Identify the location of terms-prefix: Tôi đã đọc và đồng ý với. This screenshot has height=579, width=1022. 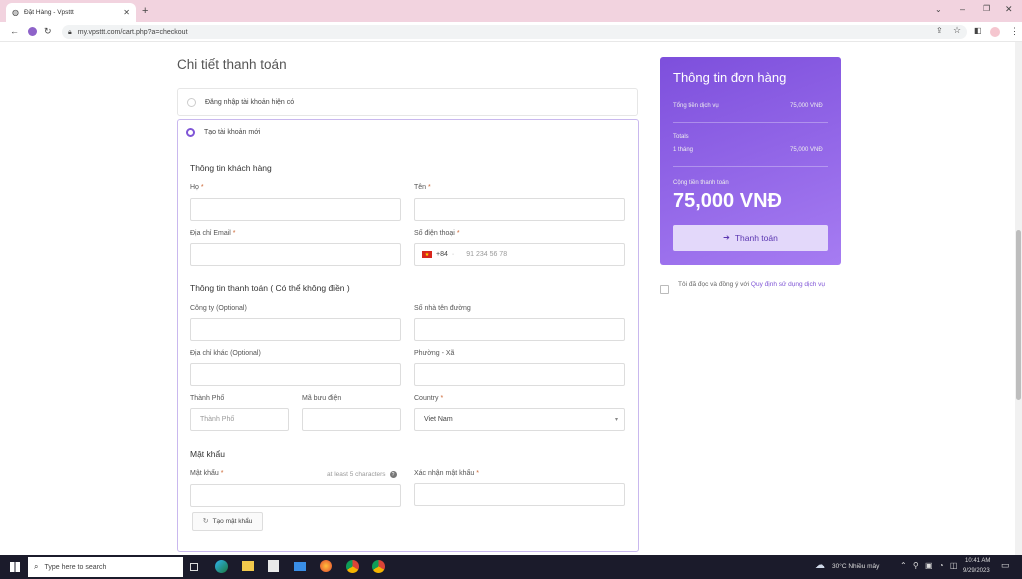
(714, 284).